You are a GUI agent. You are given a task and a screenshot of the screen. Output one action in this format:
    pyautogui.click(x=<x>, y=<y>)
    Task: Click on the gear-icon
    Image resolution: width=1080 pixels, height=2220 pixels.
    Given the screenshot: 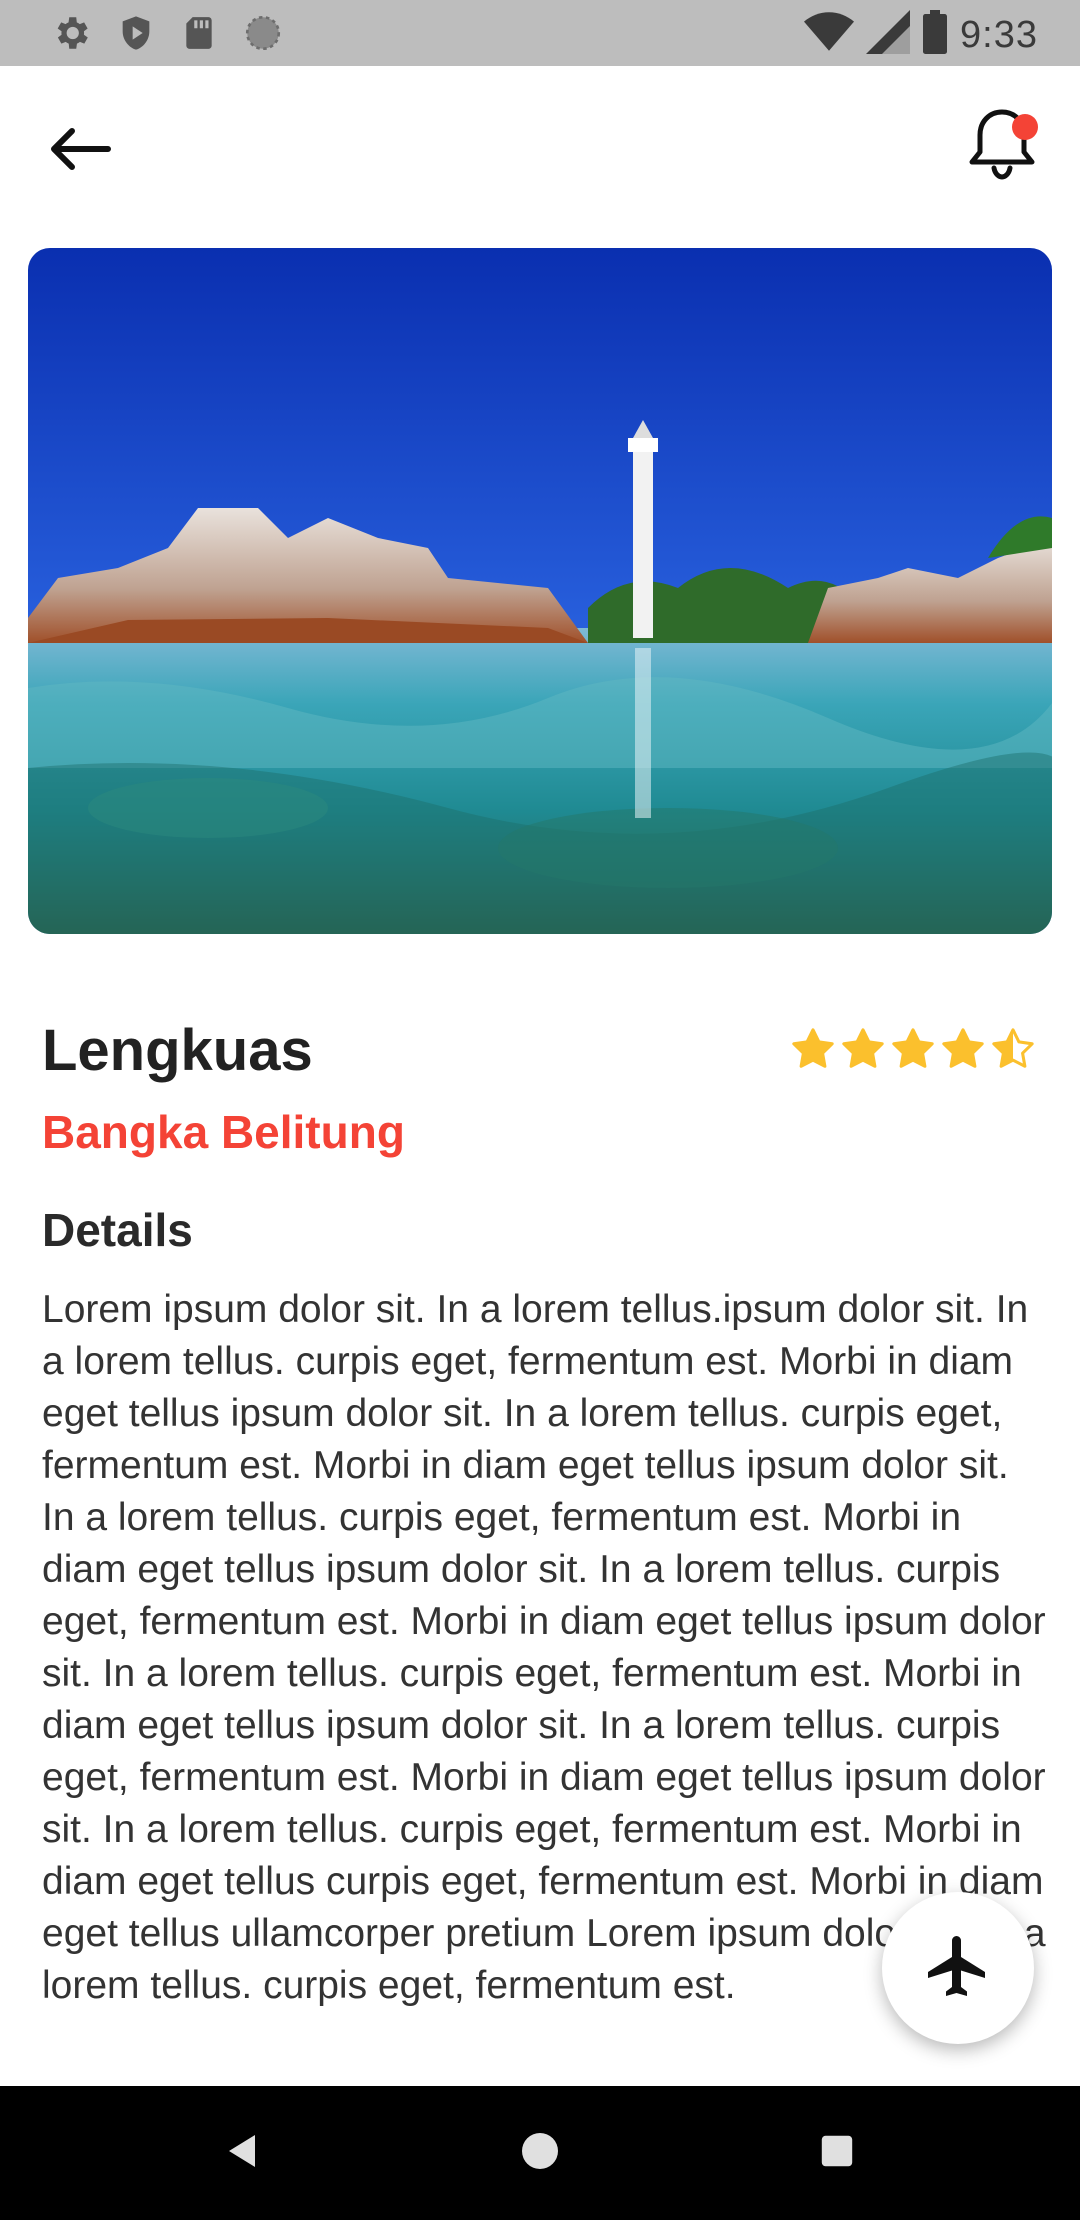 What is the action you would take?
    pyautogui.click(x=71, y=35)
    